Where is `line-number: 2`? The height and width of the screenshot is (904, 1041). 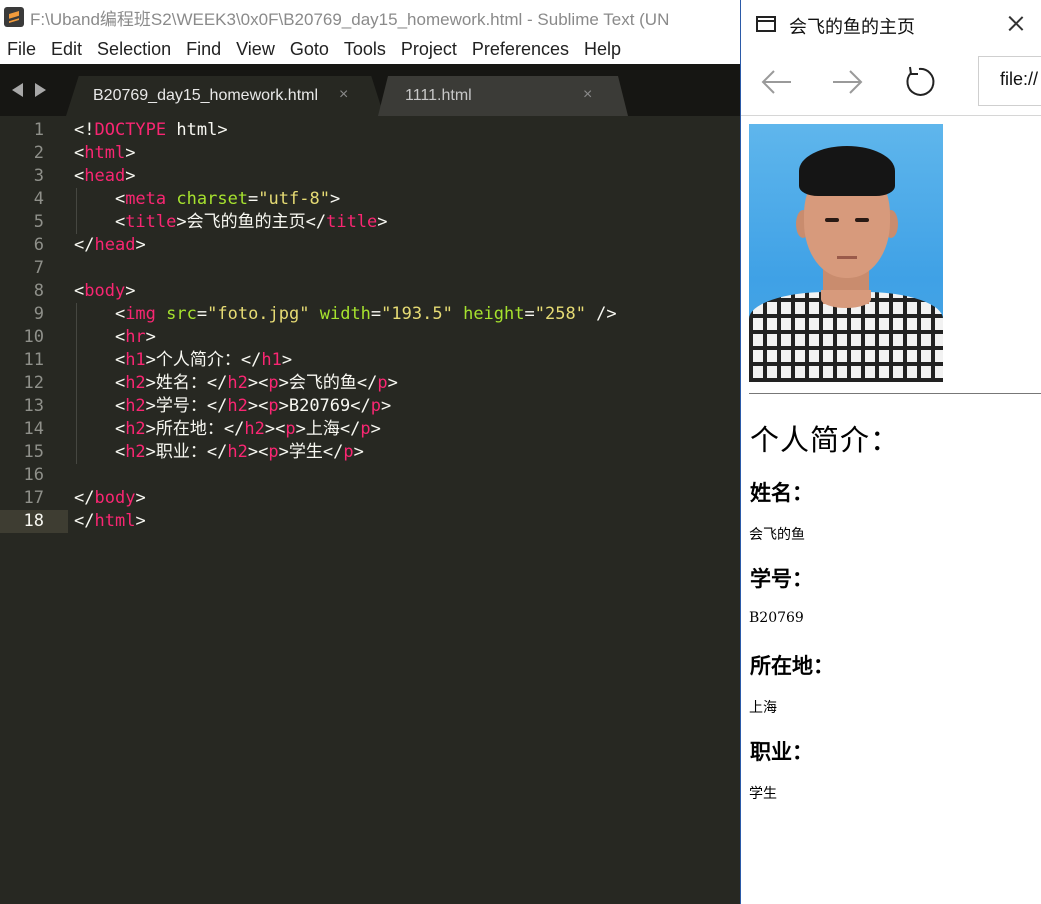
line-number: 2 is located at coordinates (38, 153).